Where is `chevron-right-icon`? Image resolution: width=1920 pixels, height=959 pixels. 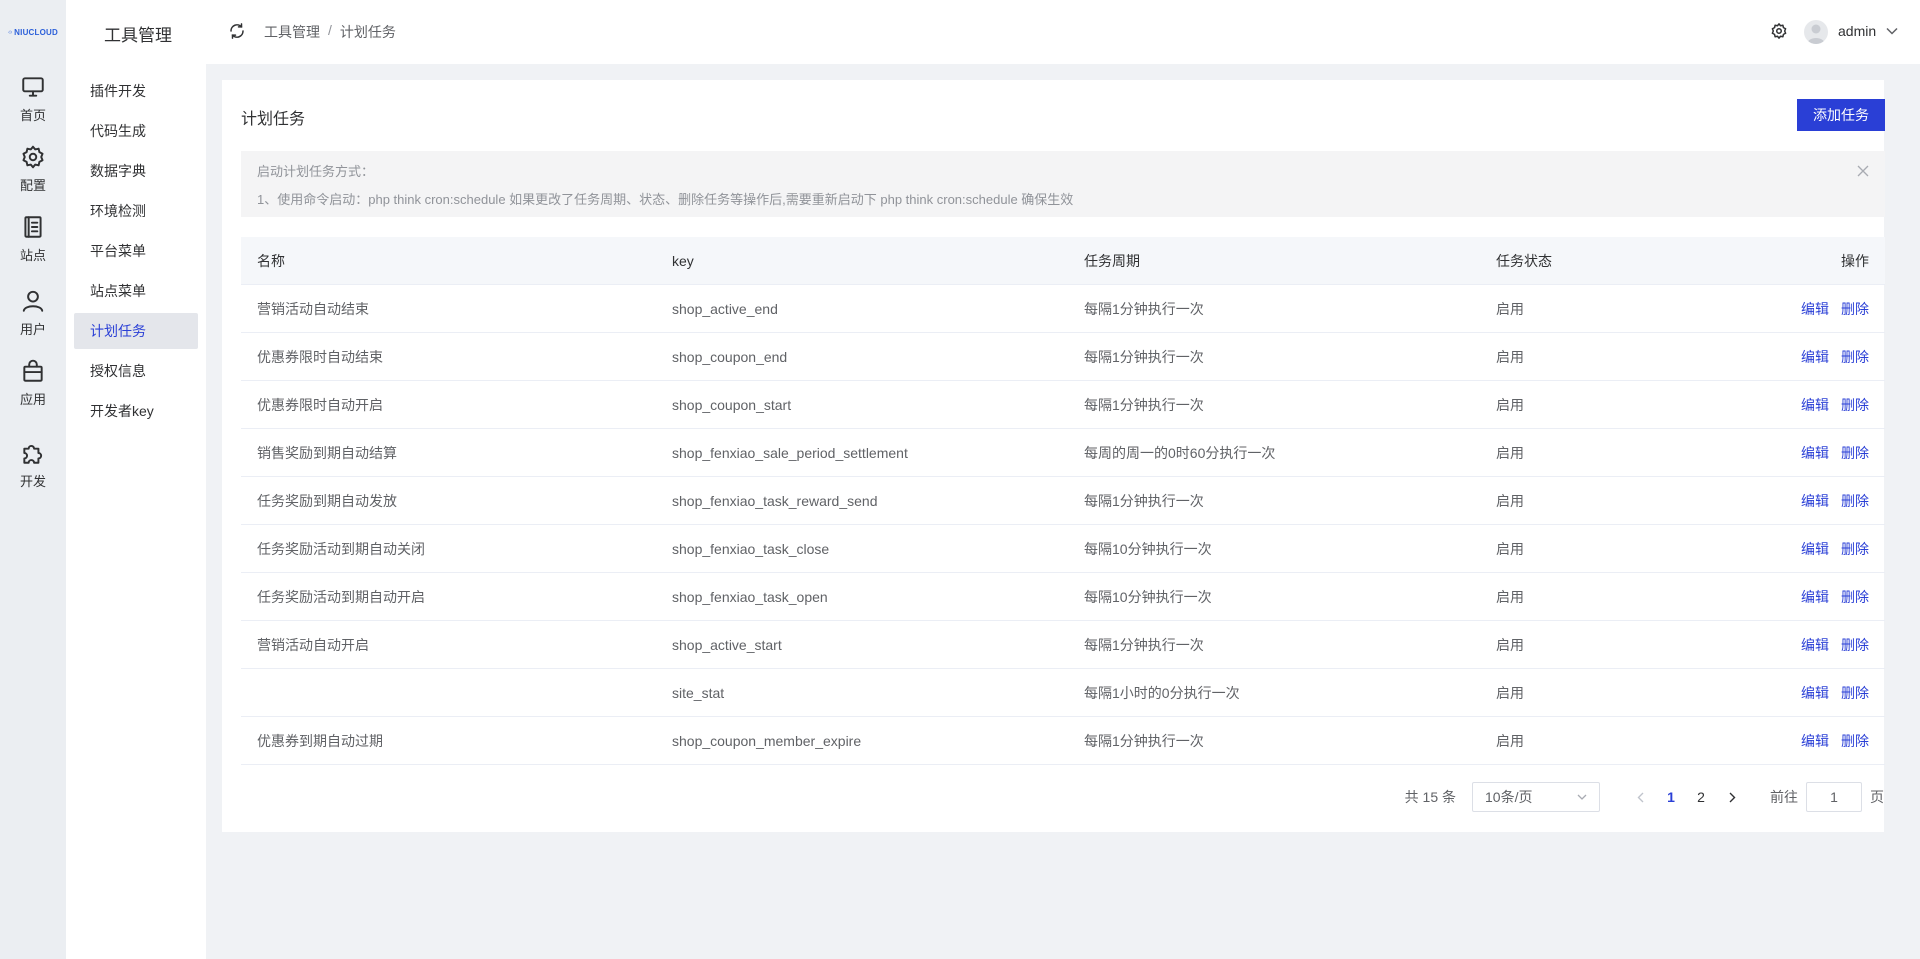 chevron-right-icon is located at coordinates (1732, 797).